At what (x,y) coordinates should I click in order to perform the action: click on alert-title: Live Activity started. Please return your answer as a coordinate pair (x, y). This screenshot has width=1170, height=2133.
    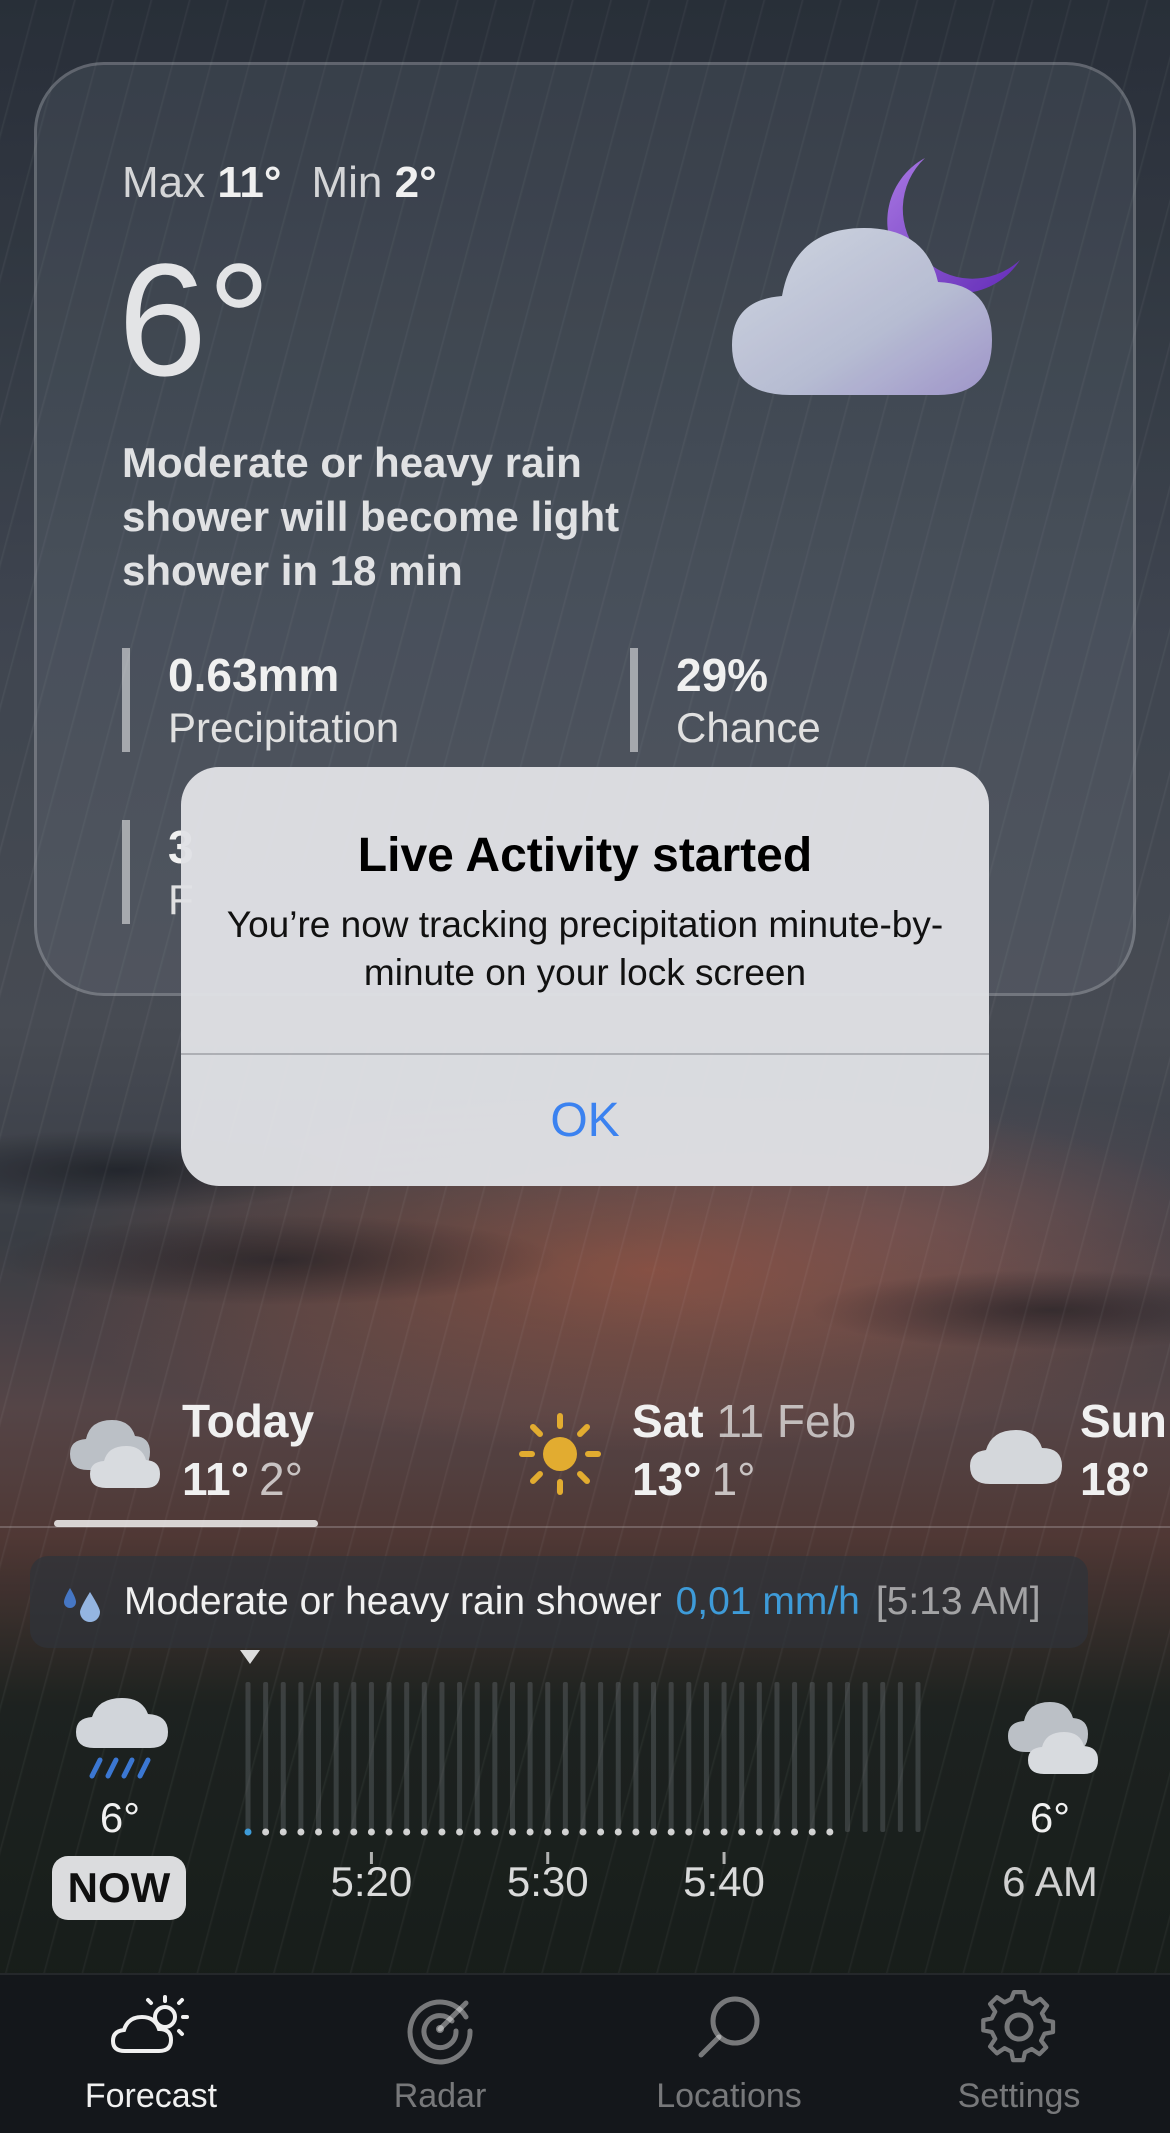
    Looking at the image, I should click on (585, 855).